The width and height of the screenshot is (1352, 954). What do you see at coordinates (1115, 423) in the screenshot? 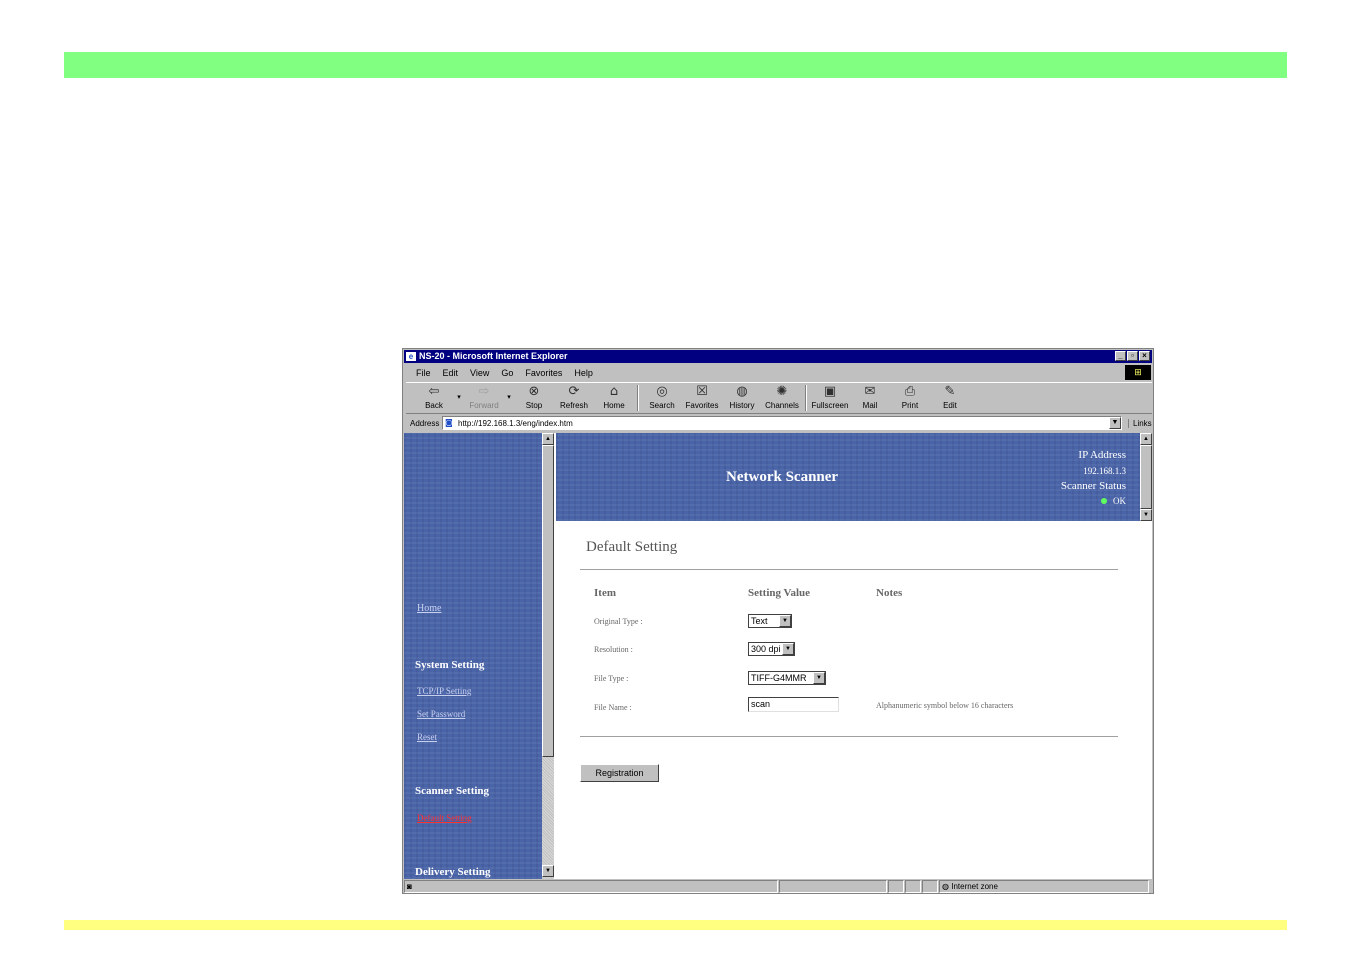
I see `address-dropdown-icon: ▼` at bounding box center [1115, 423].